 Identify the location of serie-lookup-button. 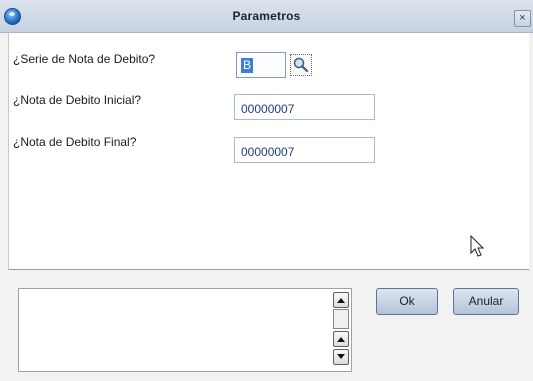
(301, 65).